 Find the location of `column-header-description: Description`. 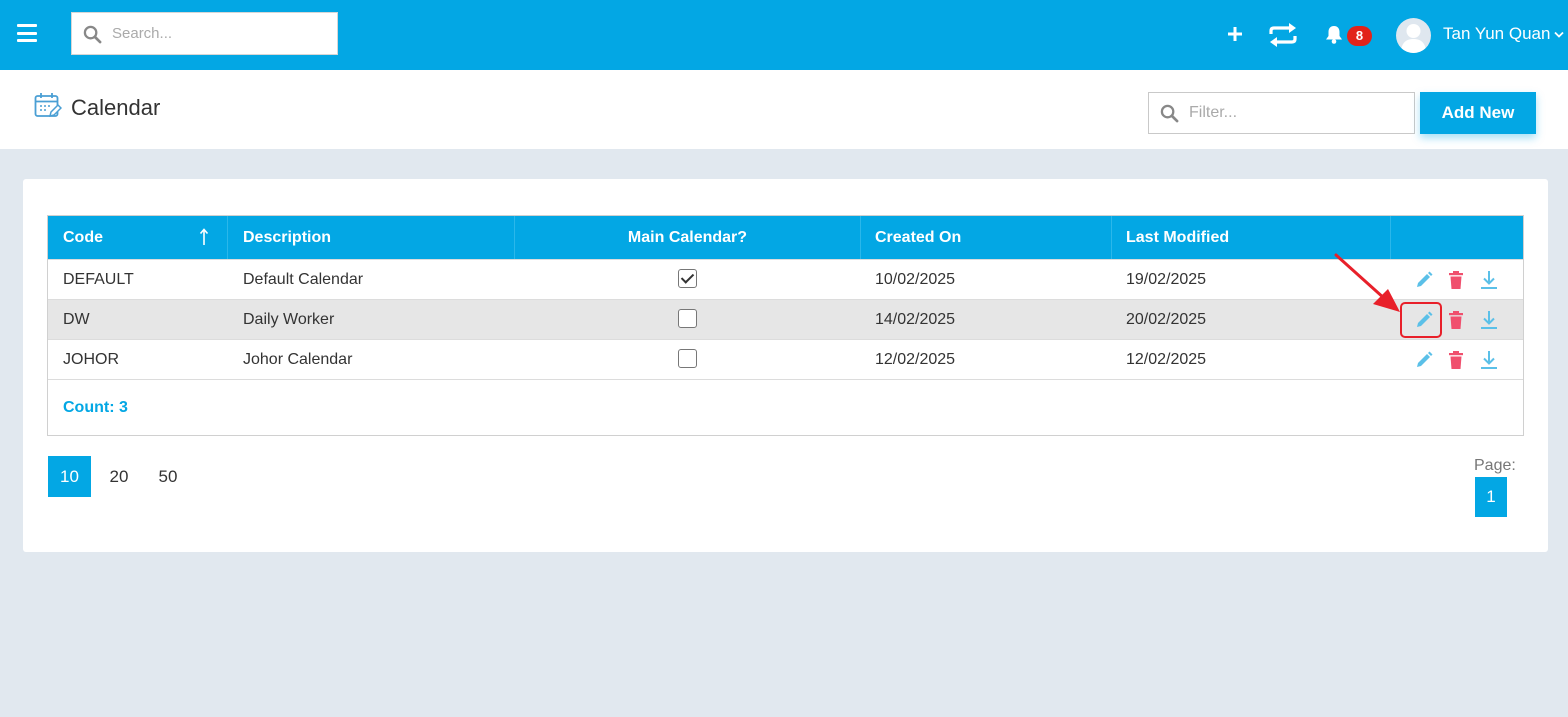

column-header-description: Description is located at coordinates (371, 237).